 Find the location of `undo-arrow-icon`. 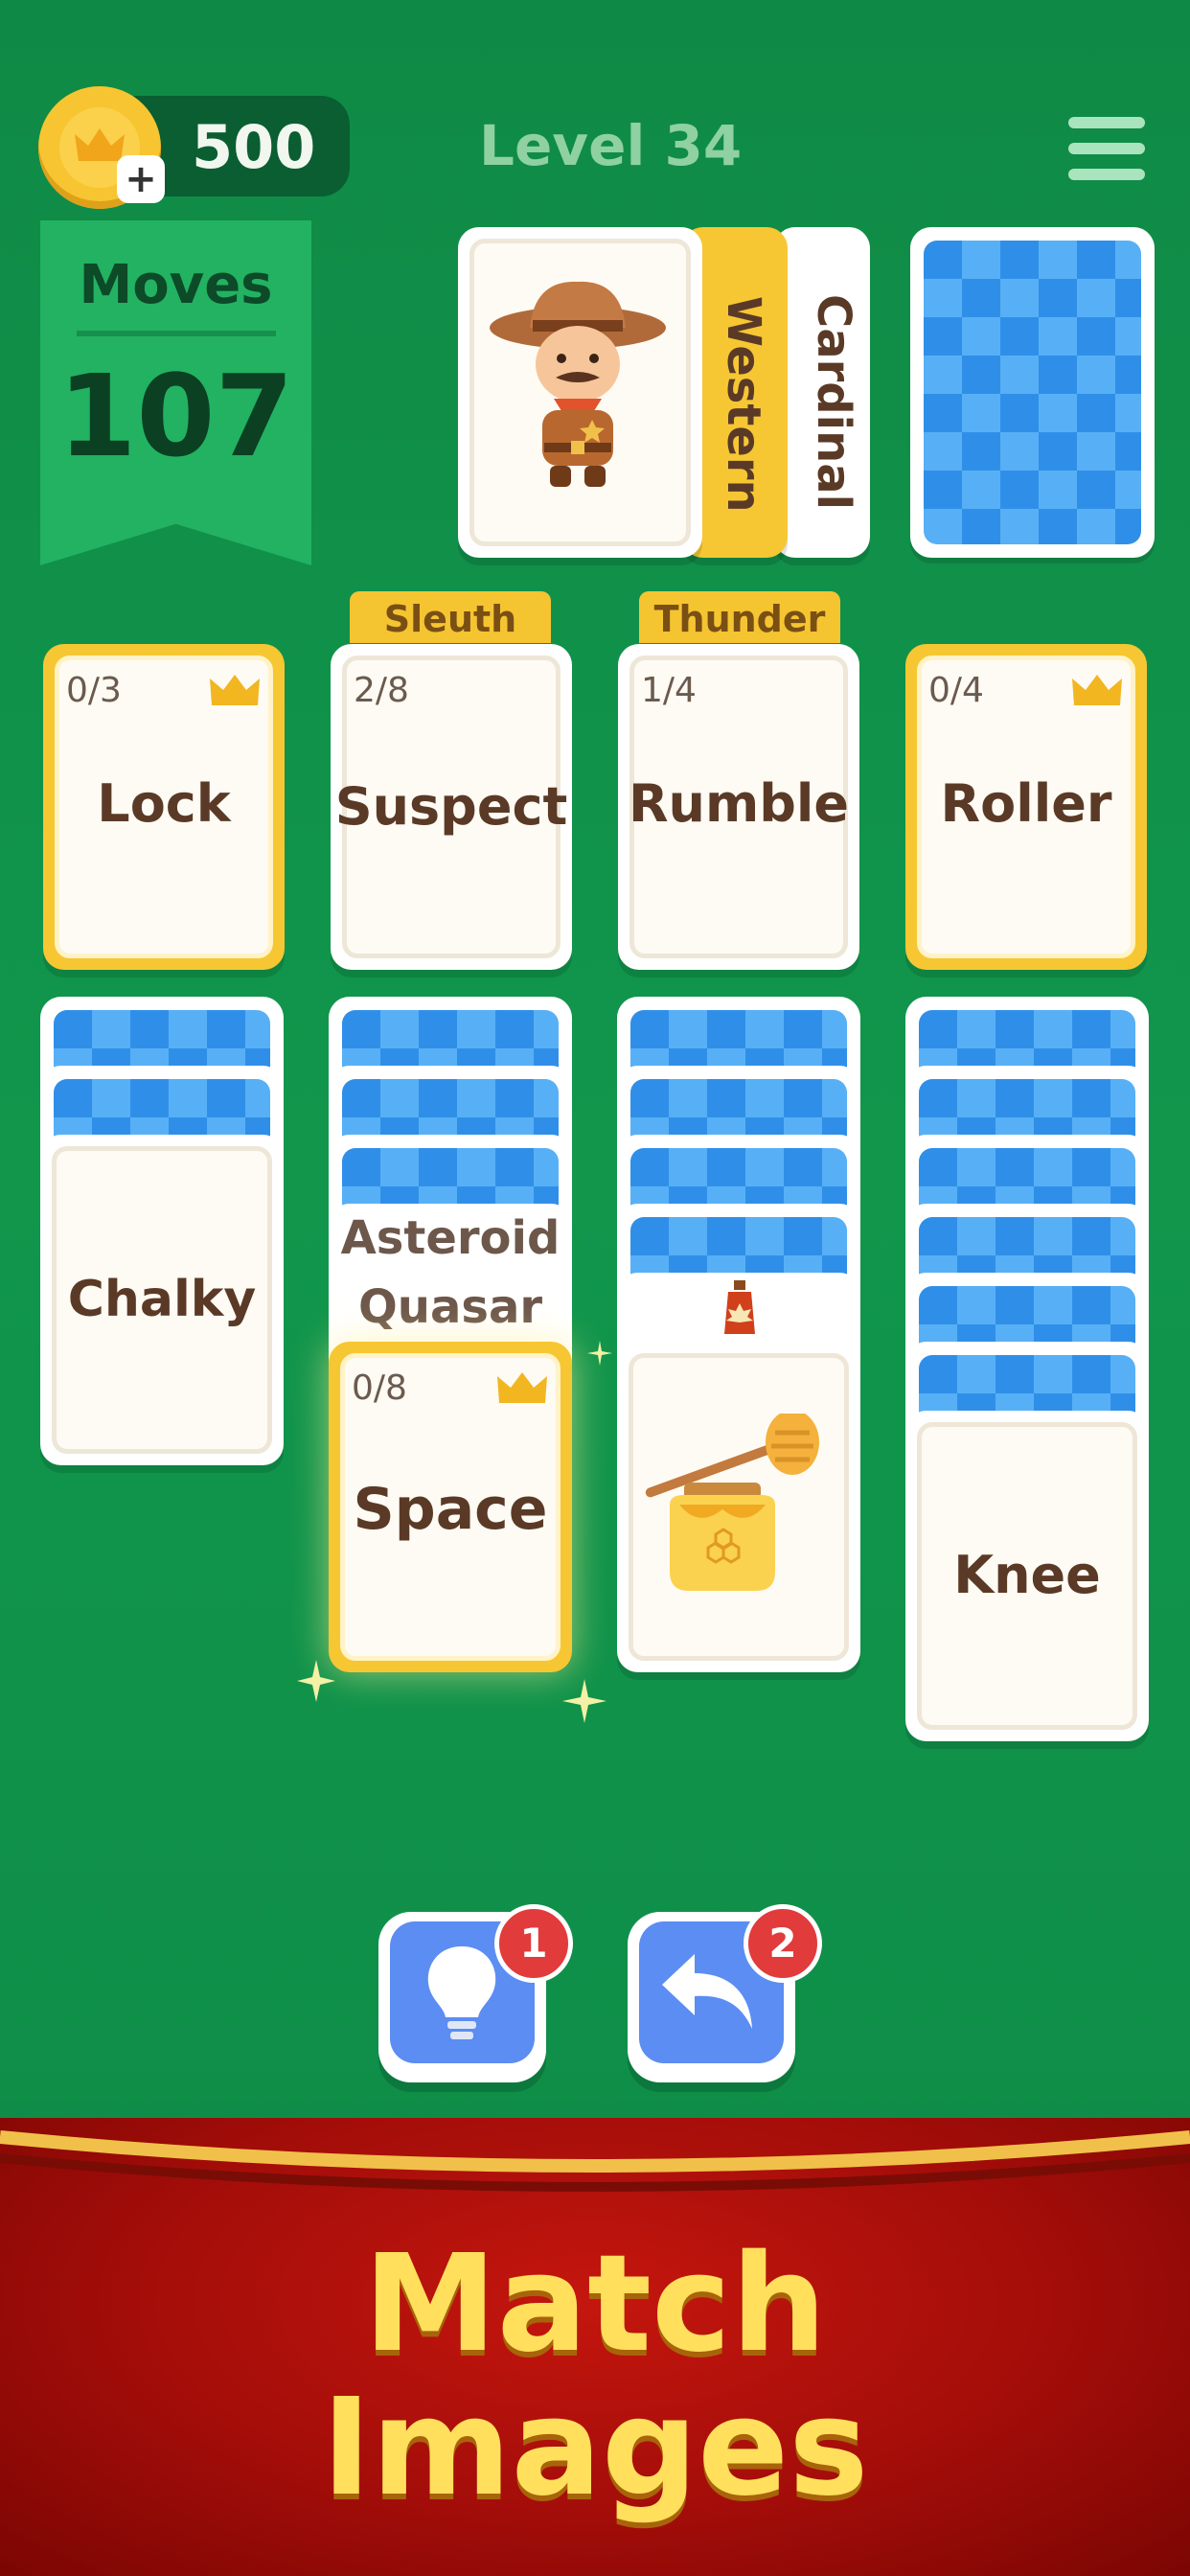

undo-arrow-icon is located at coordinates (707, 1991).